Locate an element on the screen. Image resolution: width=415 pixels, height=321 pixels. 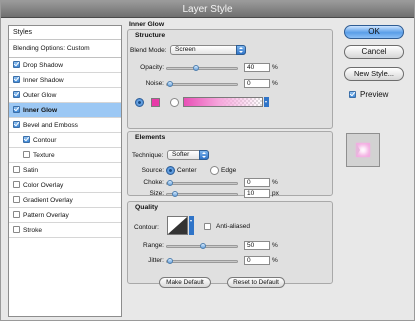
window-title: Layer Style is located at coordinates (207, 9).